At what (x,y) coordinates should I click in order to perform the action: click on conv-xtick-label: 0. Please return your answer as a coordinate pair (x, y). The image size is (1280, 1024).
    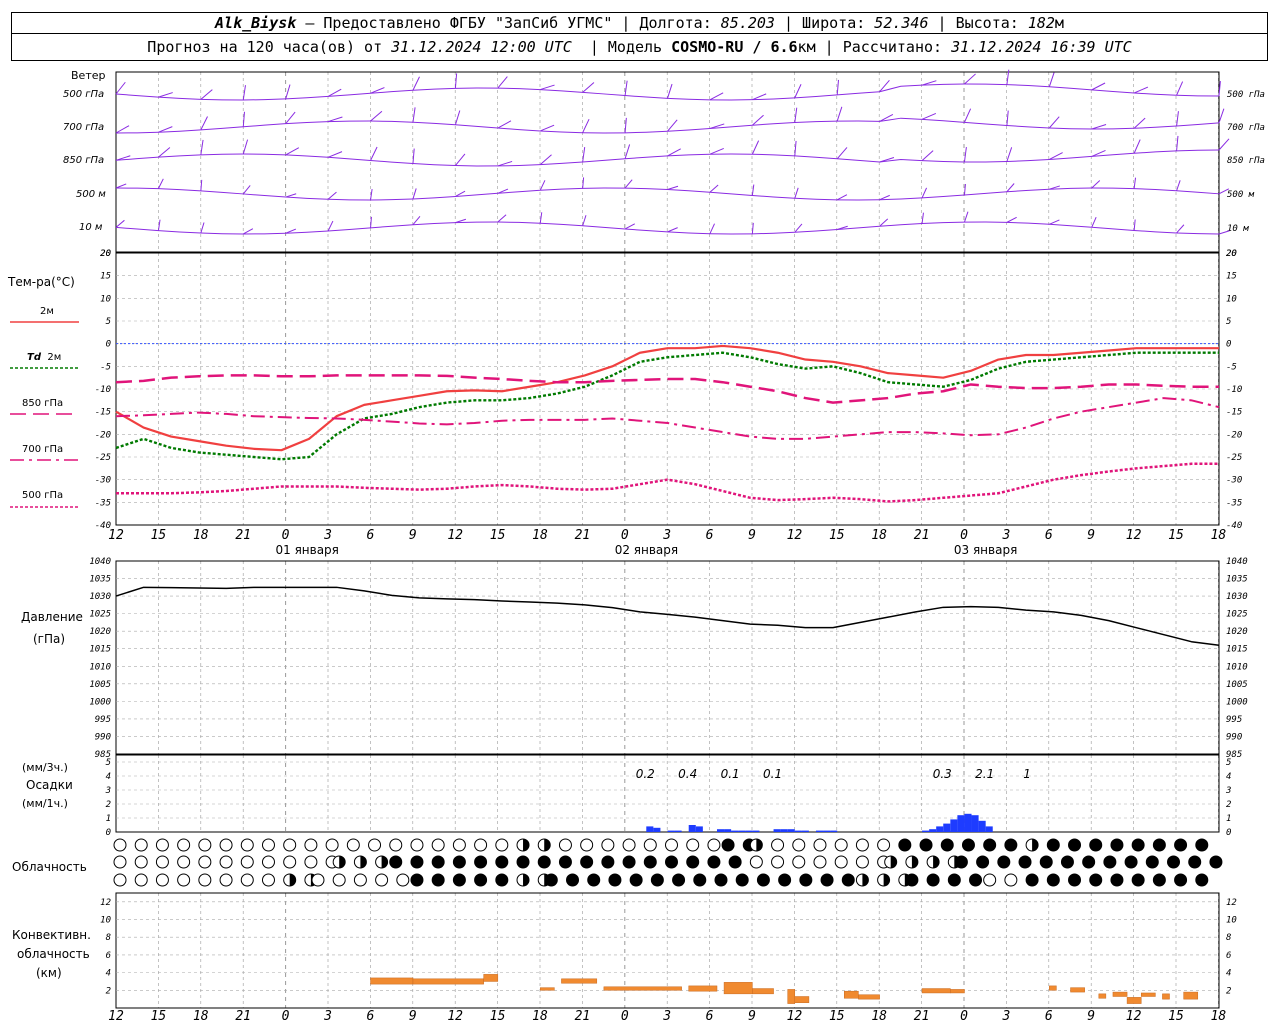
    Looking at the image, I should click on (286, 1016).